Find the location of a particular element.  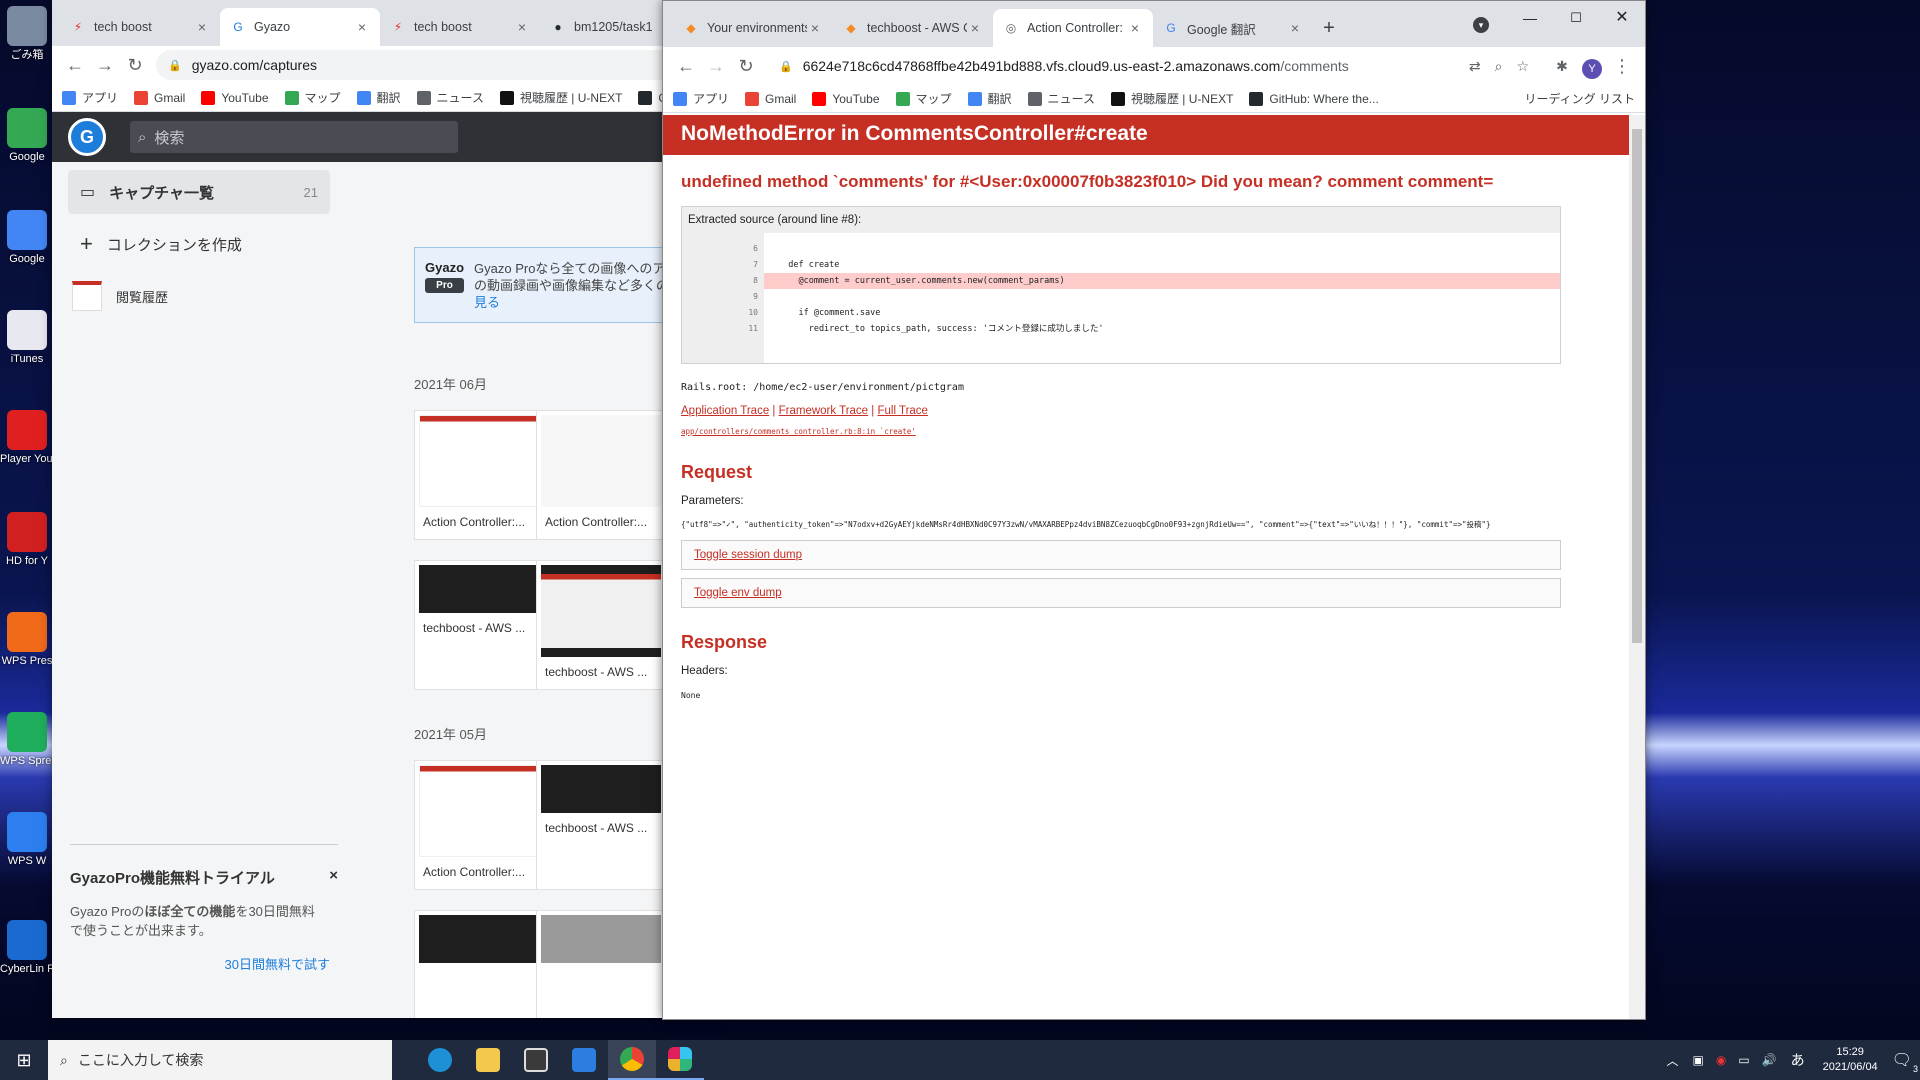

profile-avatar: Y is located at coordinates (1592, 66).